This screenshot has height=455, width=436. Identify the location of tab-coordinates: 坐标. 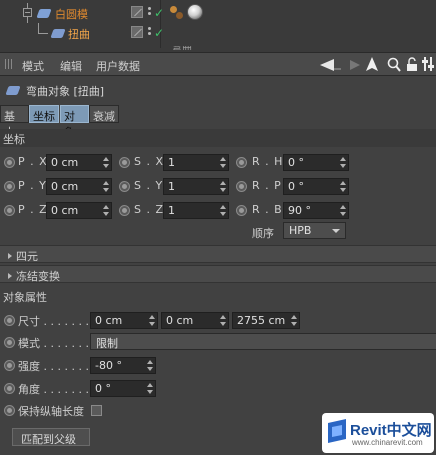
(44, 114).